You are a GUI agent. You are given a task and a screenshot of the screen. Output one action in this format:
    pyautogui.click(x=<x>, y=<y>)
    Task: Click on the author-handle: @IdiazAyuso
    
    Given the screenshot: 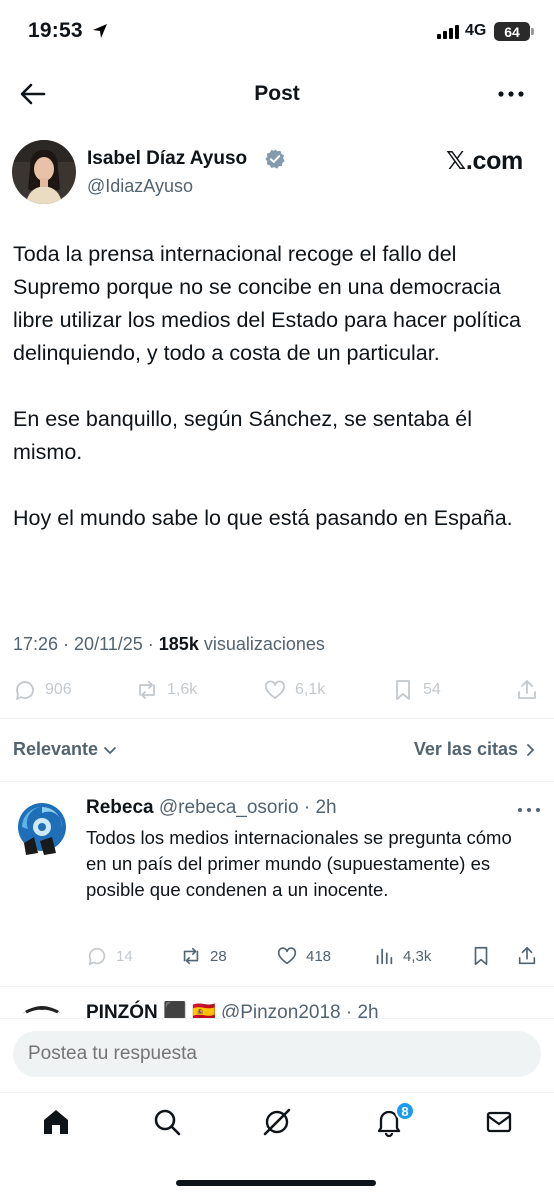 What is the action you would take?
    pyautogui.click(x=140, y=186)
    